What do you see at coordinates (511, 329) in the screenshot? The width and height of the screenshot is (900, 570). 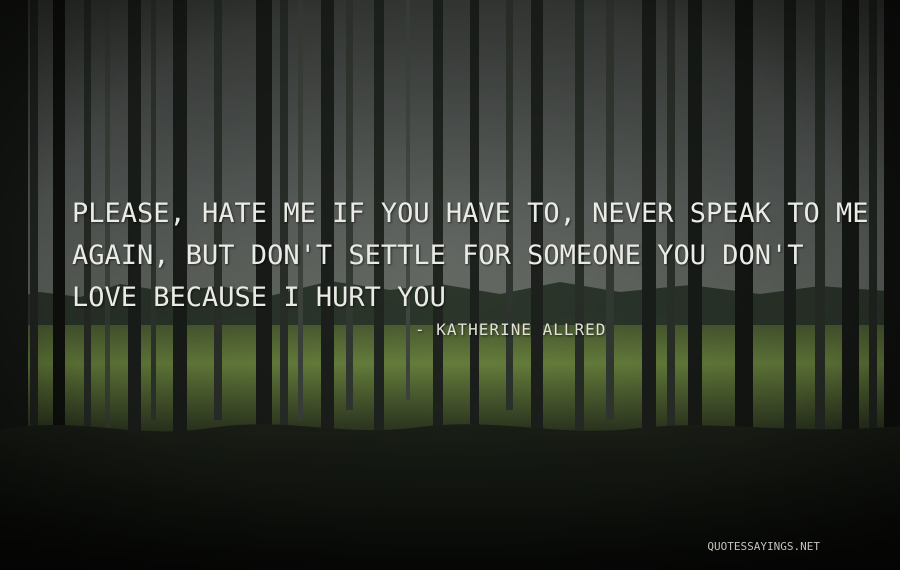 I see `quote-author: - Katherine Allred` at bounding box center [511, 329].